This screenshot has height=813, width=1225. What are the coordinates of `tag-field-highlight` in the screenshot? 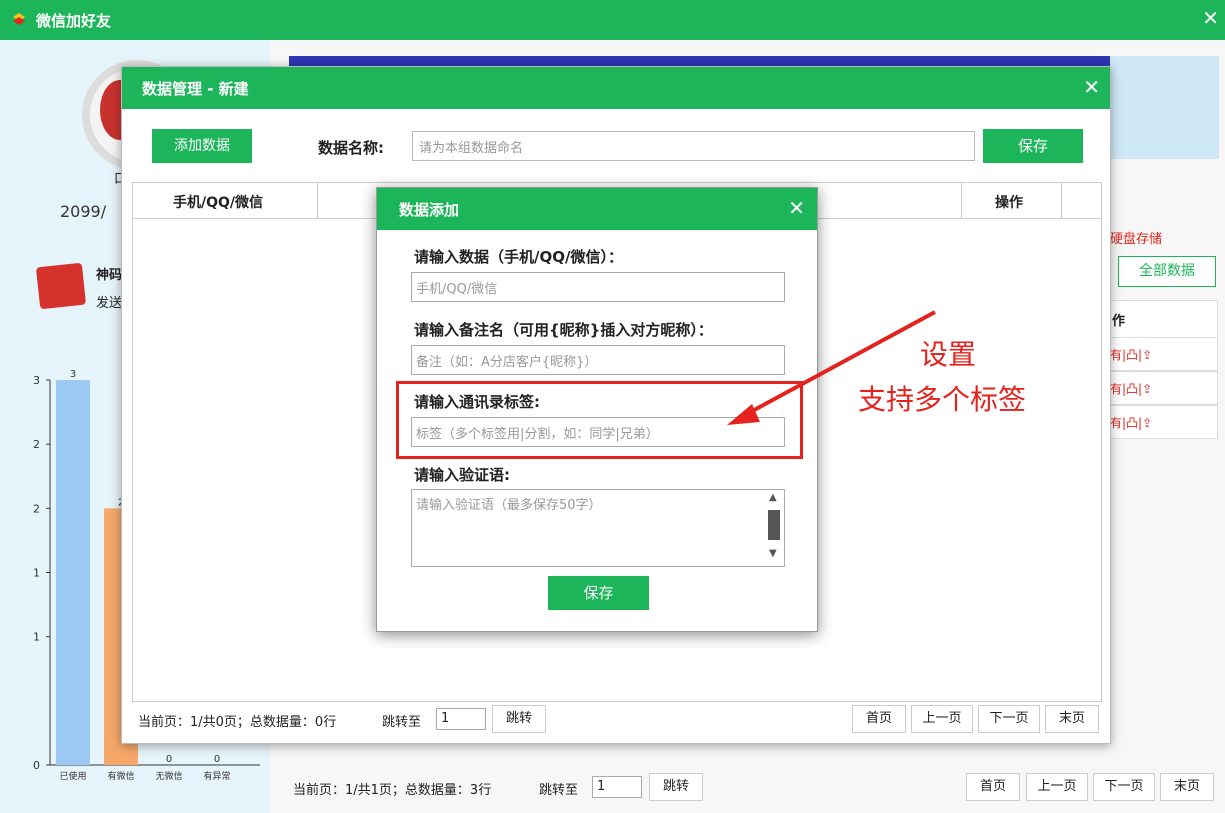 It's located at (599, 420).